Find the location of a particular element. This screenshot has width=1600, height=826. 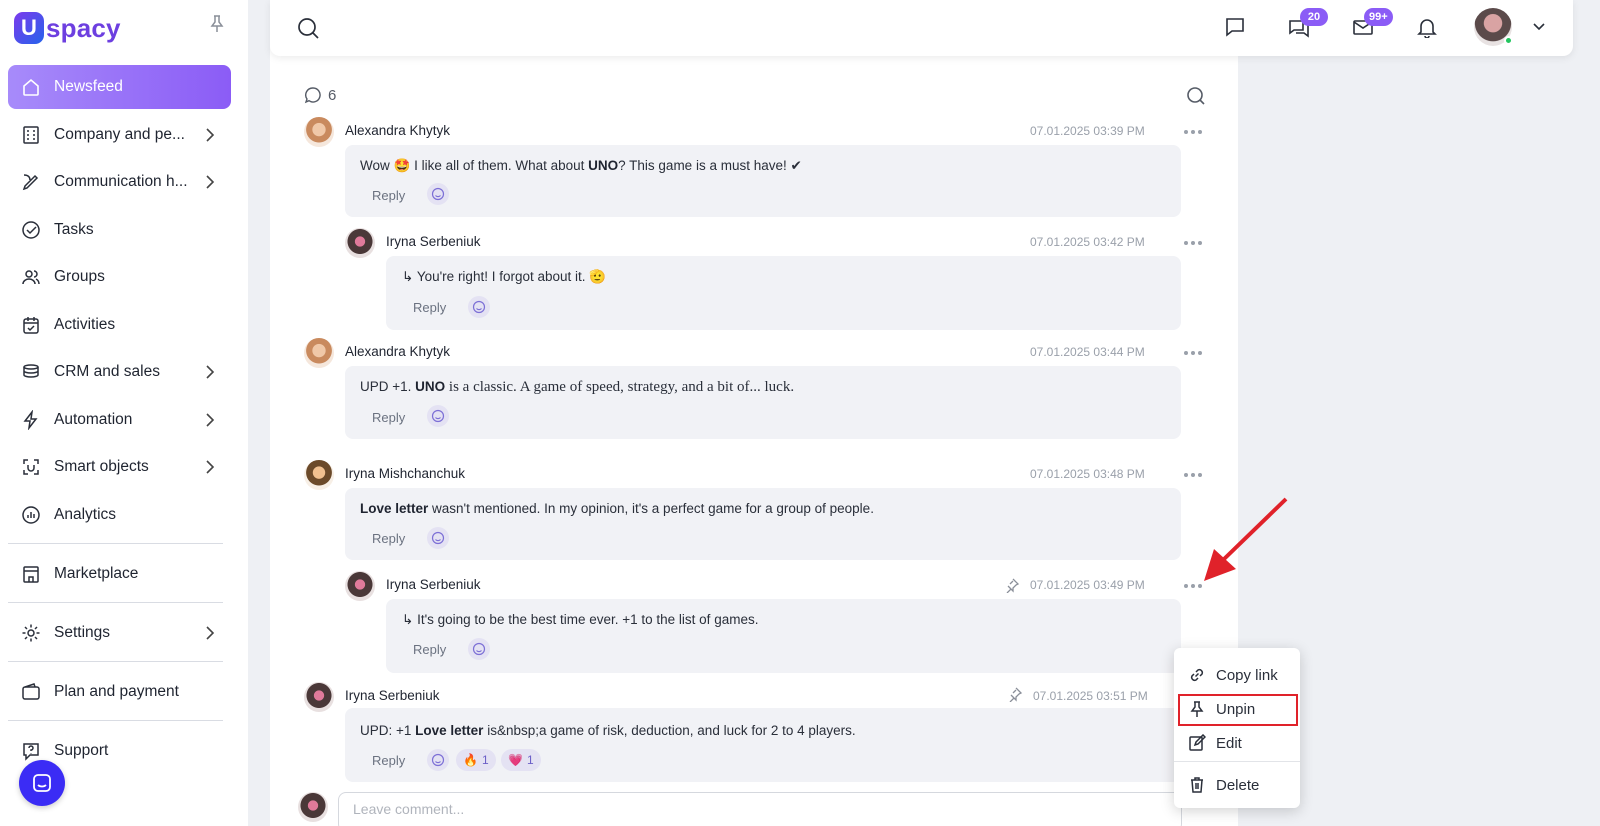

pinned-icon is located at coordinates (1013, 585).